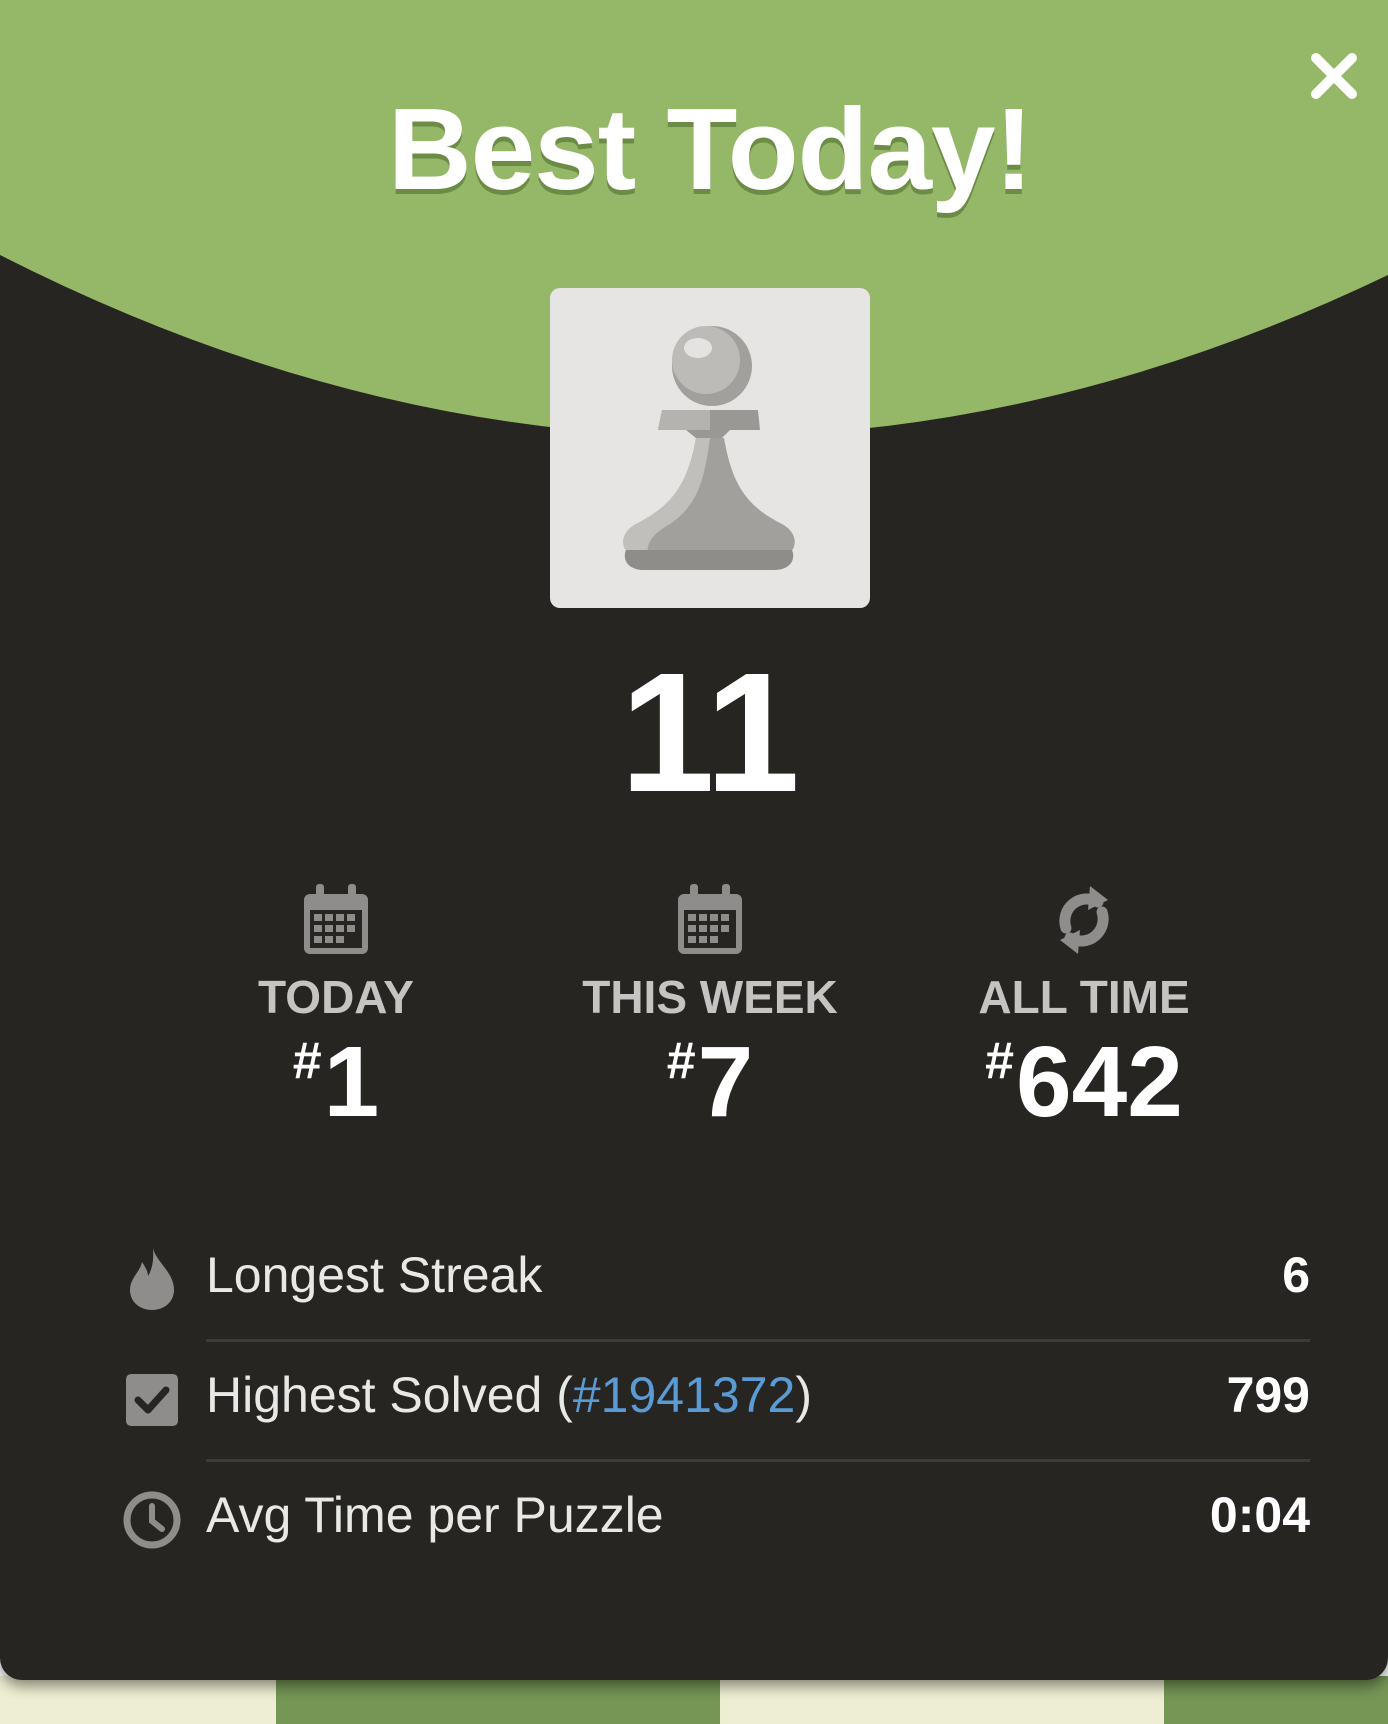  Describe the element at coordinates (152, 1520) in the screenshot. I see `clock-icon` at that location.